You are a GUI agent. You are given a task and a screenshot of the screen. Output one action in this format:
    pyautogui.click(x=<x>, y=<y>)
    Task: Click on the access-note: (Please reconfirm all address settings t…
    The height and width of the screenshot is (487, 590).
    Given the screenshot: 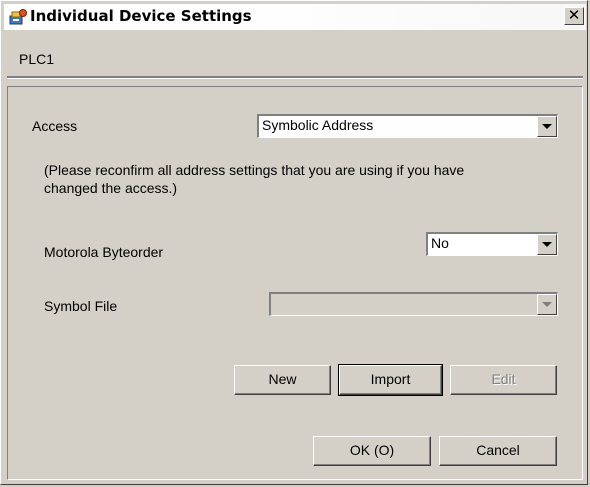 What is the action you would take?
    pyautogui.click(x=254, y=179)
    